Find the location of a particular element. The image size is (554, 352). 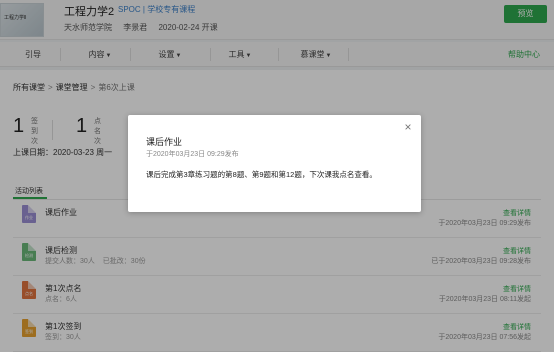

dialog-title: 课后作业 is located at coordinates (164, 142).